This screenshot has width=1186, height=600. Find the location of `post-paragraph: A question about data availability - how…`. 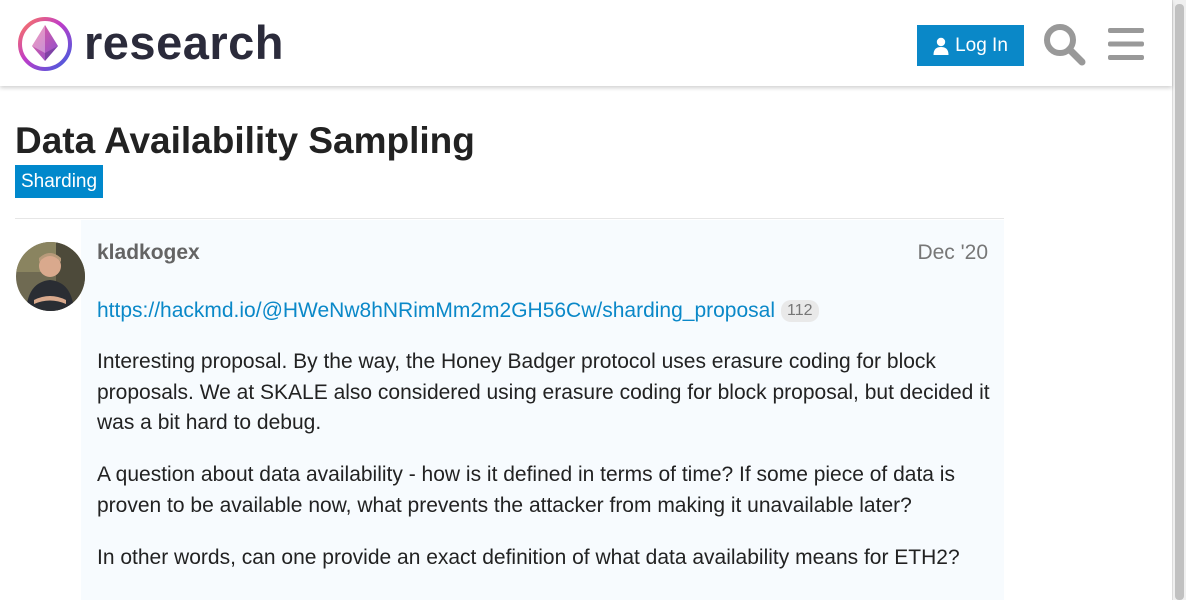

post-paragraph: A question about data availability - how… is located at coordinates (526, 490).